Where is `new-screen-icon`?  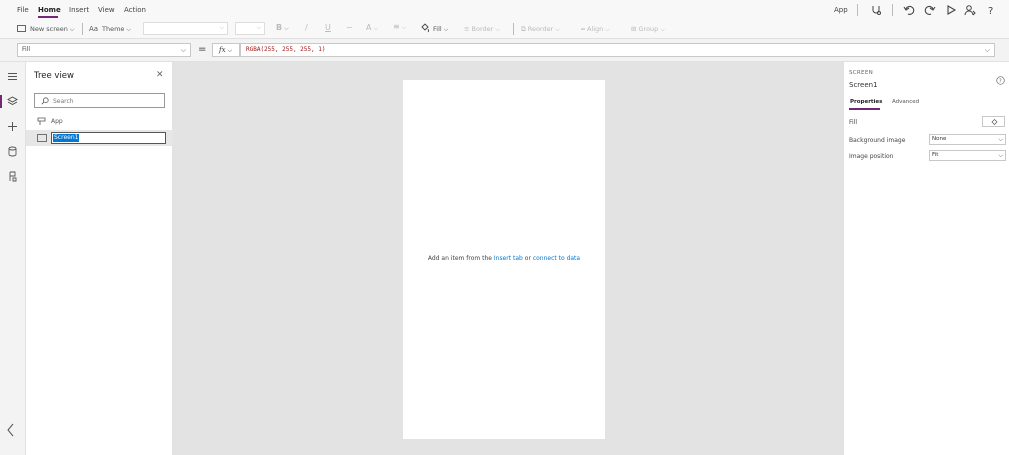 new-screen-icon is located at coordinates (21, 28).